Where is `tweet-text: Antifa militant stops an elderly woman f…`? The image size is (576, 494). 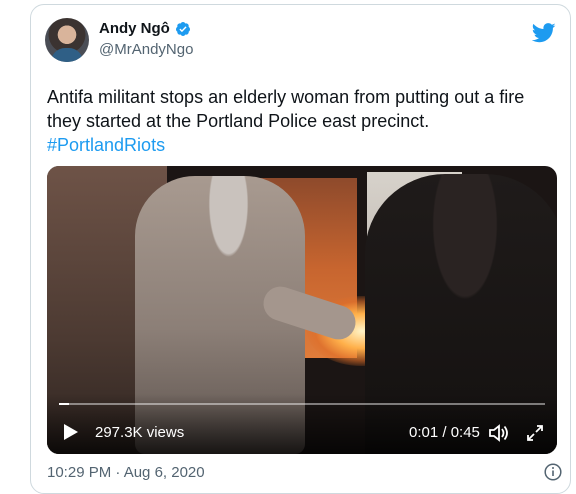
tweet-text: Antifa militant stops an elderly woman f… is located at coordinates (304, 121).